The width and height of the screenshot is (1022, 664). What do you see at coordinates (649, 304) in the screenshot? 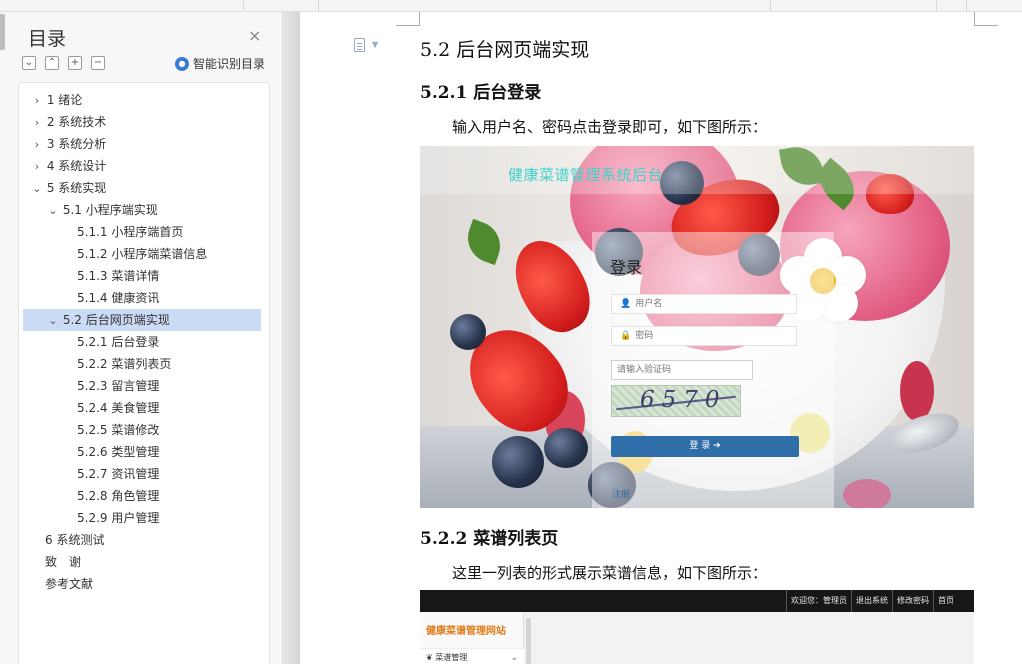
I see `username-placeholder: 用户名` at bounding box center [649, 304].